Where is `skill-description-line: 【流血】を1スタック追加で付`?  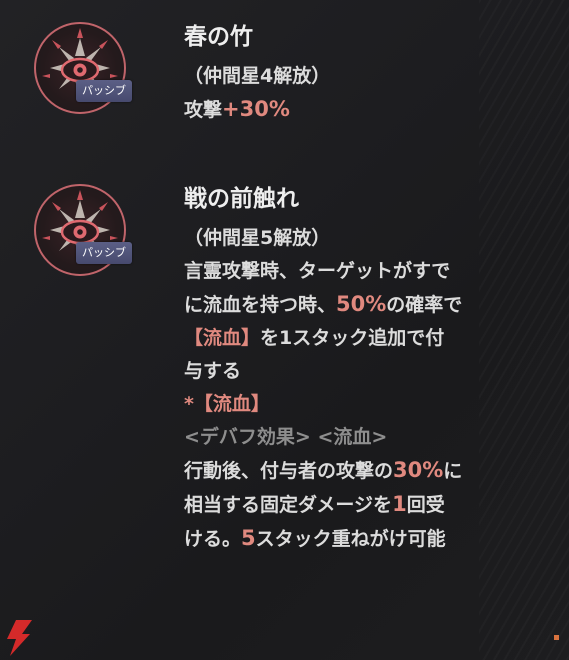
skill-description-line: 【流血】を1スタック追加で付 is located at coordinates (364, 338).